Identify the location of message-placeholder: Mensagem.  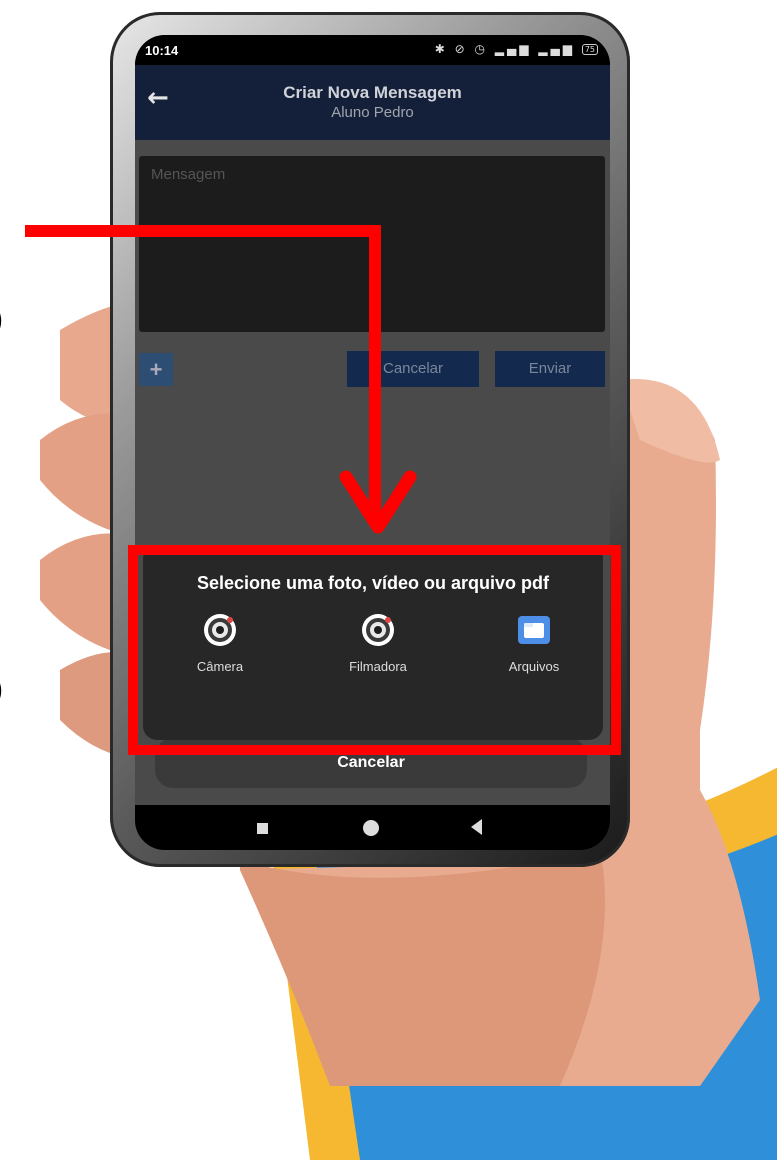
(188, 174).